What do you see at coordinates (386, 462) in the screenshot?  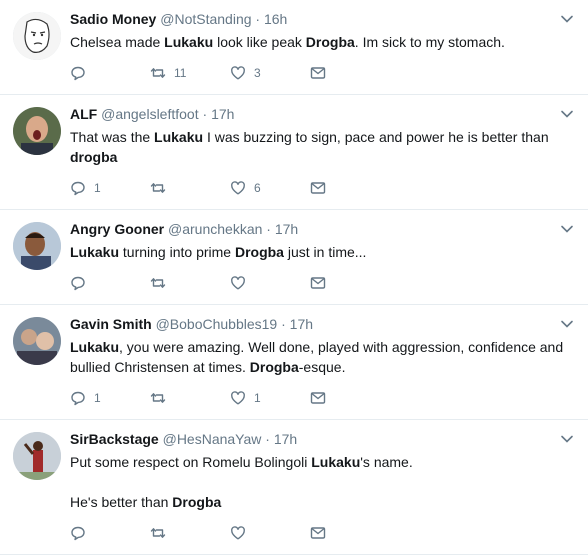 I see `text-segment: 's name.` at bounding box center [386, 462].